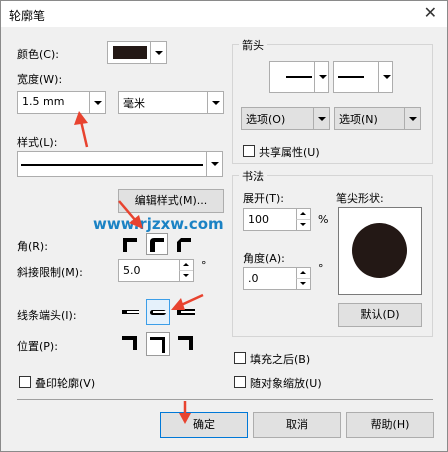  Describe the element at coordinates (81, 129) in the screenshot. I see `annotation-arrow-width` at that location.